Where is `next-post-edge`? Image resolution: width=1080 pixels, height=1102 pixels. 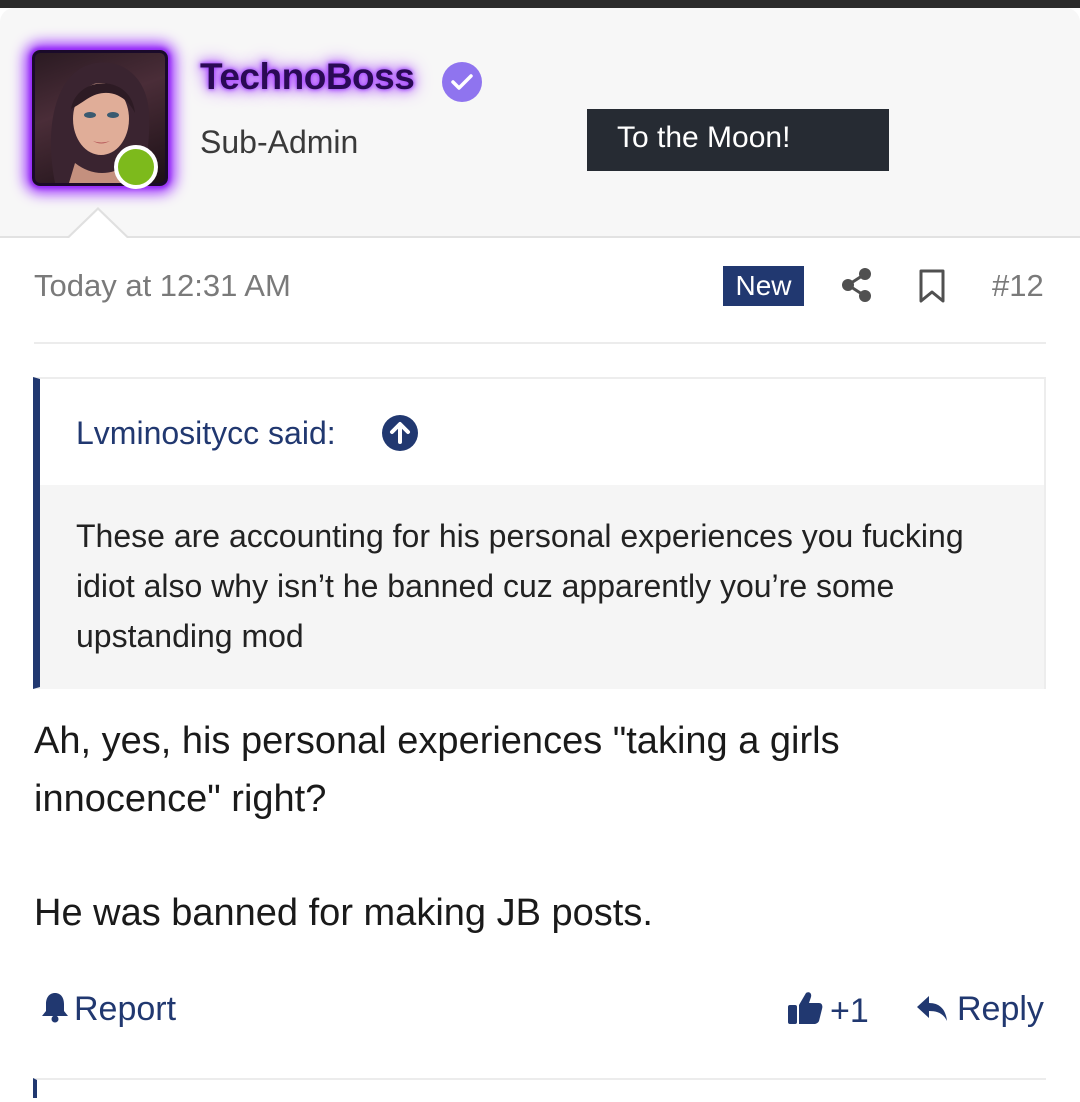 next-post-edge is located at coordinates (539, 1088).